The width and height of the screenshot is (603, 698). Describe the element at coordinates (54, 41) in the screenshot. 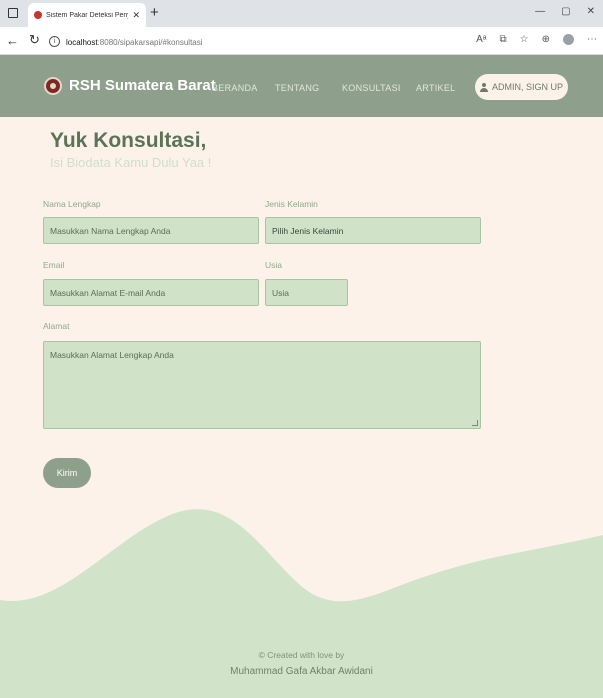

I see `info-icon: i` at that location.